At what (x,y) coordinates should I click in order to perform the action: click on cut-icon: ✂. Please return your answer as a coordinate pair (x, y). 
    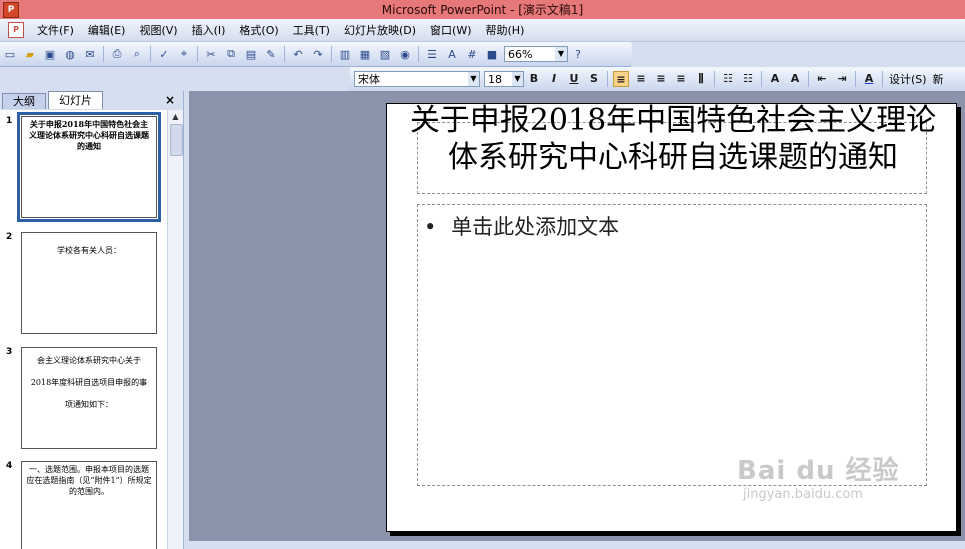
    Looking at the image, I should click on (211, 54).